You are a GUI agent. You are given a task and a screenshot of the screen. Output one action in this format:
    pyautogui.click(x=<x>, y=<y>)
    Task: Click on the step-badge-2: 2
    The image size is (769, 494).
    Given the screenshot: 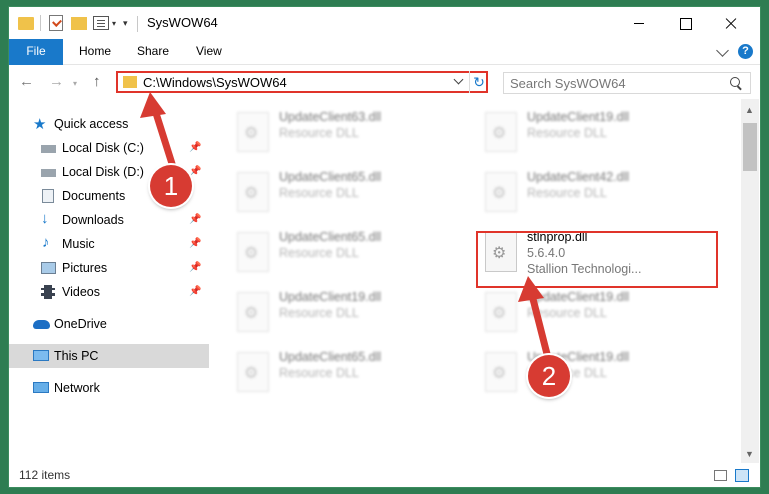 What is the action you would take?
    pyautogui.click(x=549, y=376)
    